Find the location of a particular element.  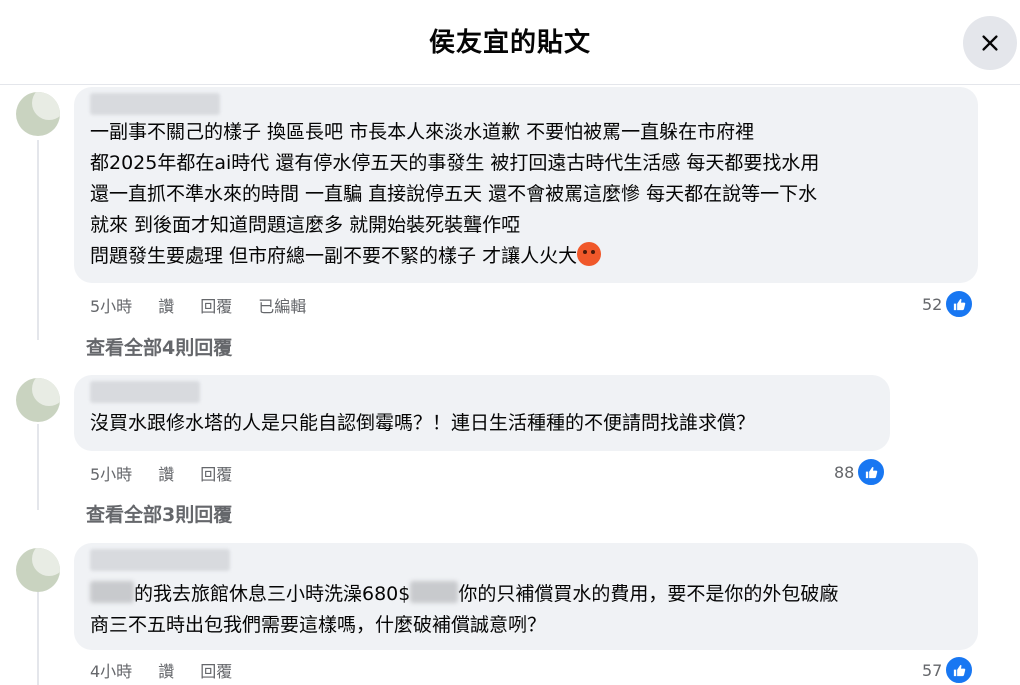

reaction-count: 57 is located at coordinates (948, 670).